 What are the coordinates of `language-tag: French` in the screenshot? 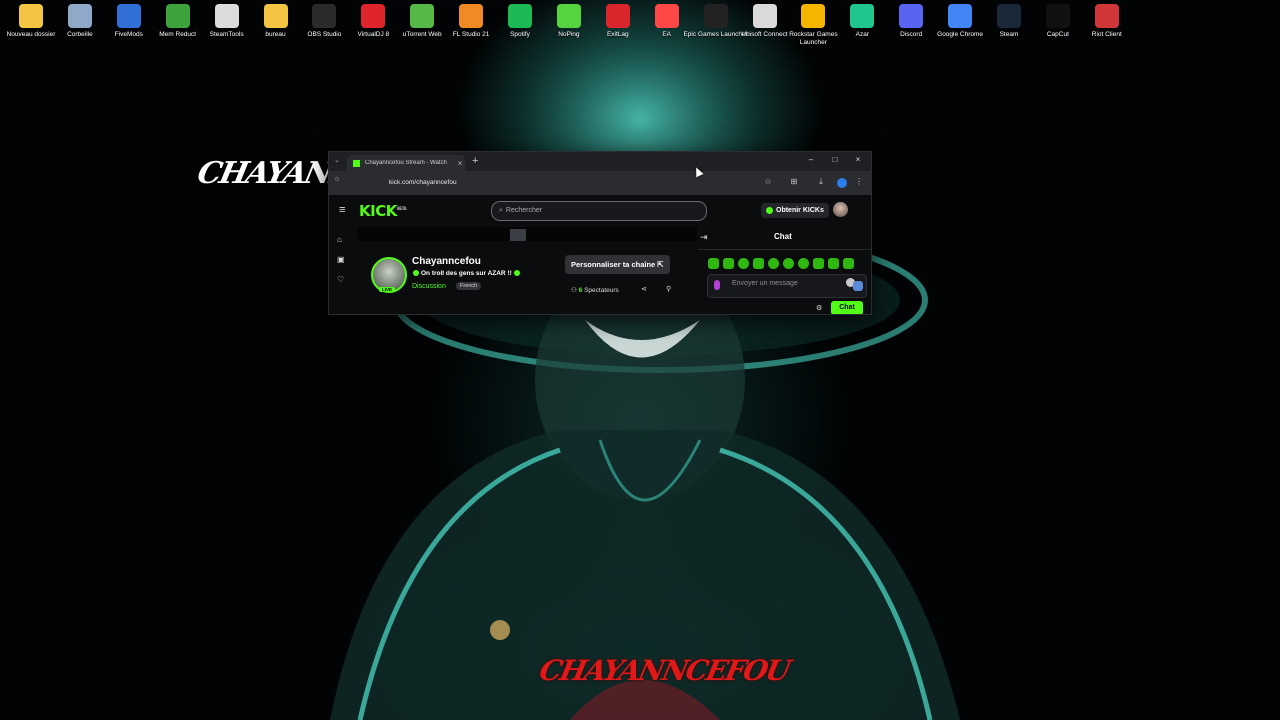 It's located at (469, 286).